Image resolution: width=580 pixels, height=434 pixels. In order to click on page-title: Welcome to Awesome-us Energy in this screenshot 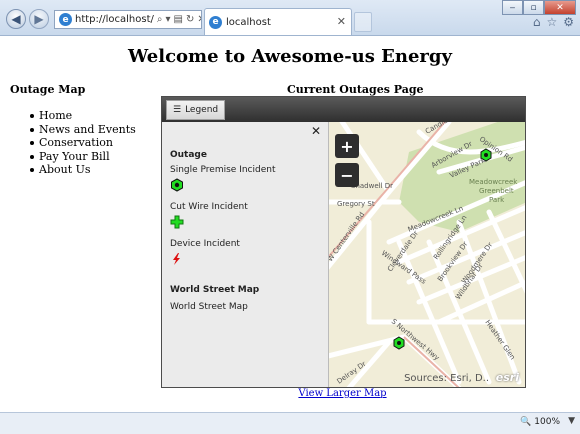, I will do `click(290, 56)`.